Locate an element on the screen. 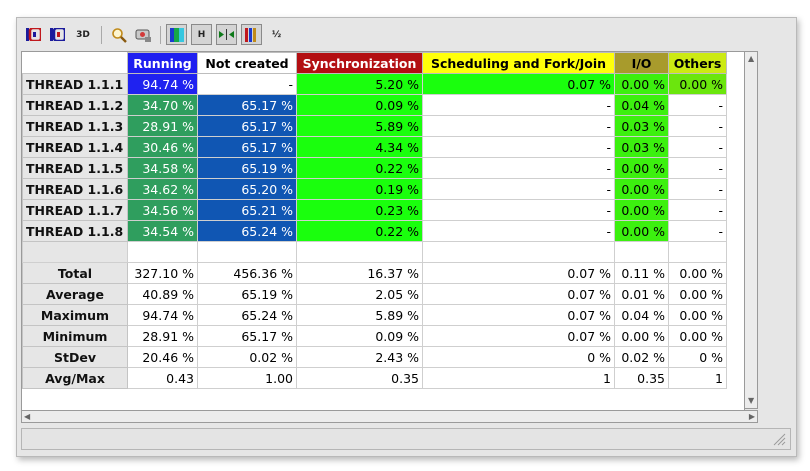  stat-name: Maximum is located at coordinates (75, 315).